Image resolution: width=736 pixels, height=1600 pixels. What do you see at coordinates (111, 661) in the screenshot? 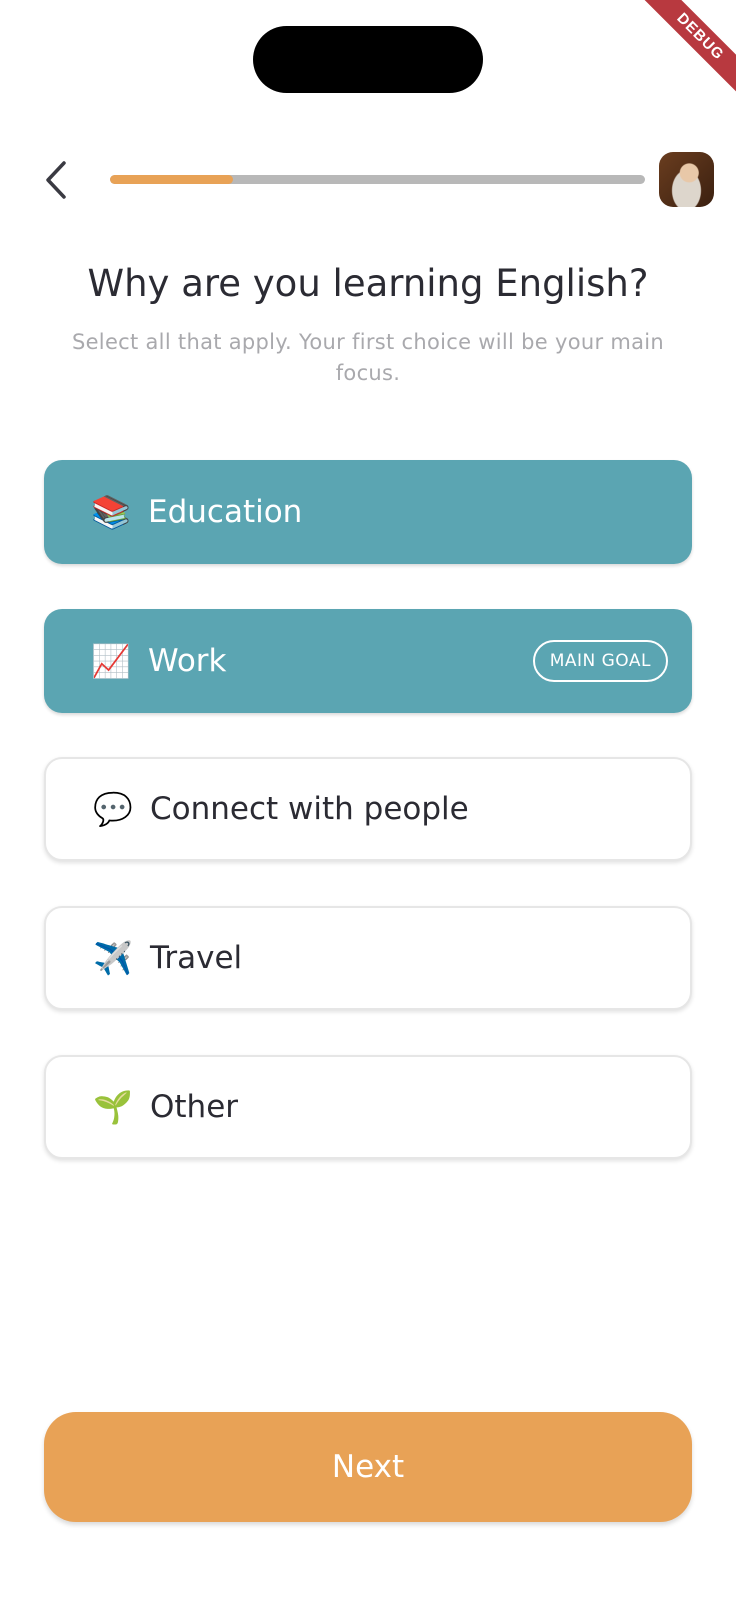
I see `chart-increasing-icon: 📈` at bounding box center [111, 661].